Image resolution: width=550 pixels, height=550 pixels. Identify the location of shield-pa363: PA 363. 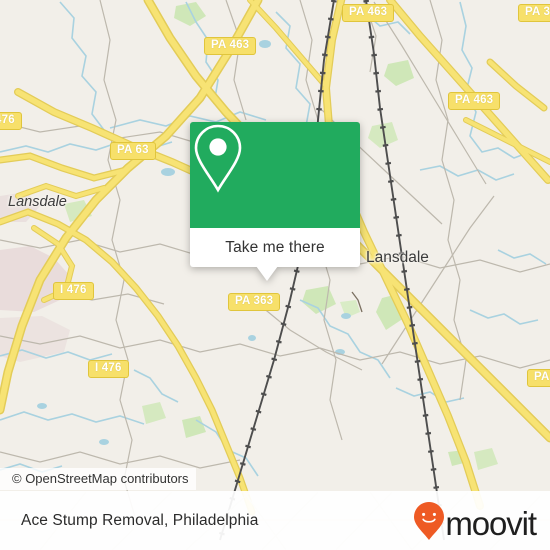
(254, 302).